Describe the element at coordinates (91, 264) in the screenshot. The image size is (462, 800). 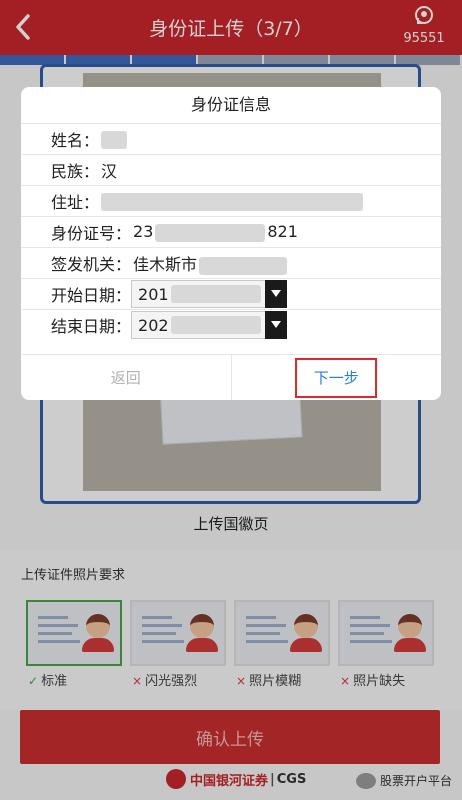
I see `field-label: 签发机关：` at that location.